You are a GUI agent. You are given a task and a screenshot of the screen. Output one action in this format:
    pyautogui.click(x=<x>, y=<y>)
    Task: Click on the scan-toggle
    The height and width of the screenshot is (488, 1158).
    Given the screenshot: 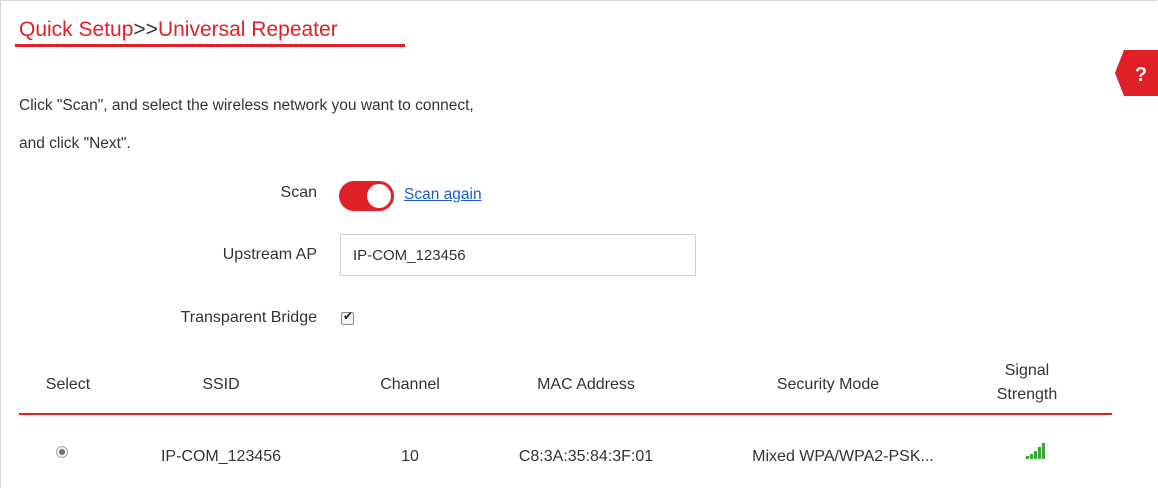 What is the action you would take?
    pyautogui.click(x=366, y=196)
    